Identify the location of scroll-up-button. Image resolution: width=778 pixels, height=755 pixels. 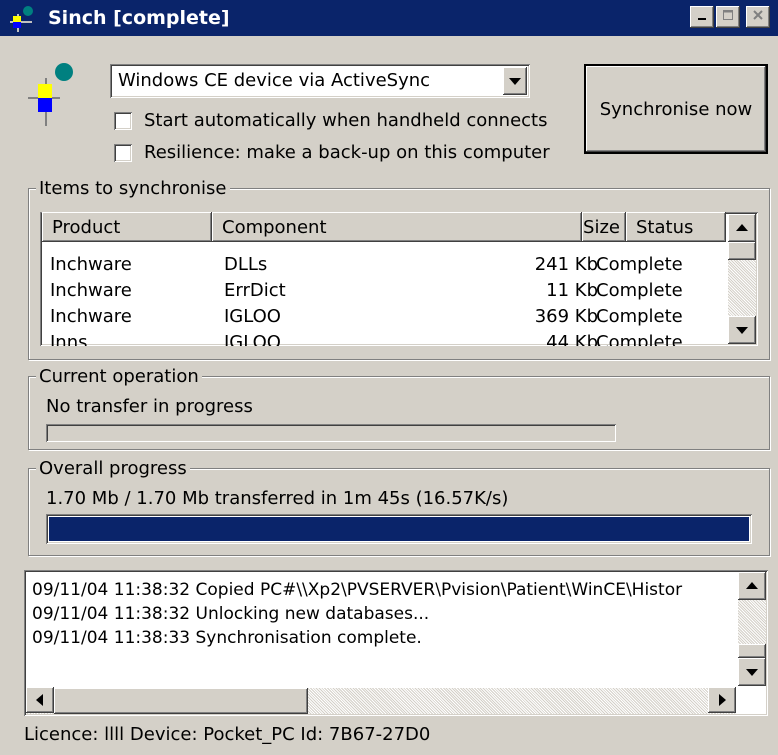
(742, 228).